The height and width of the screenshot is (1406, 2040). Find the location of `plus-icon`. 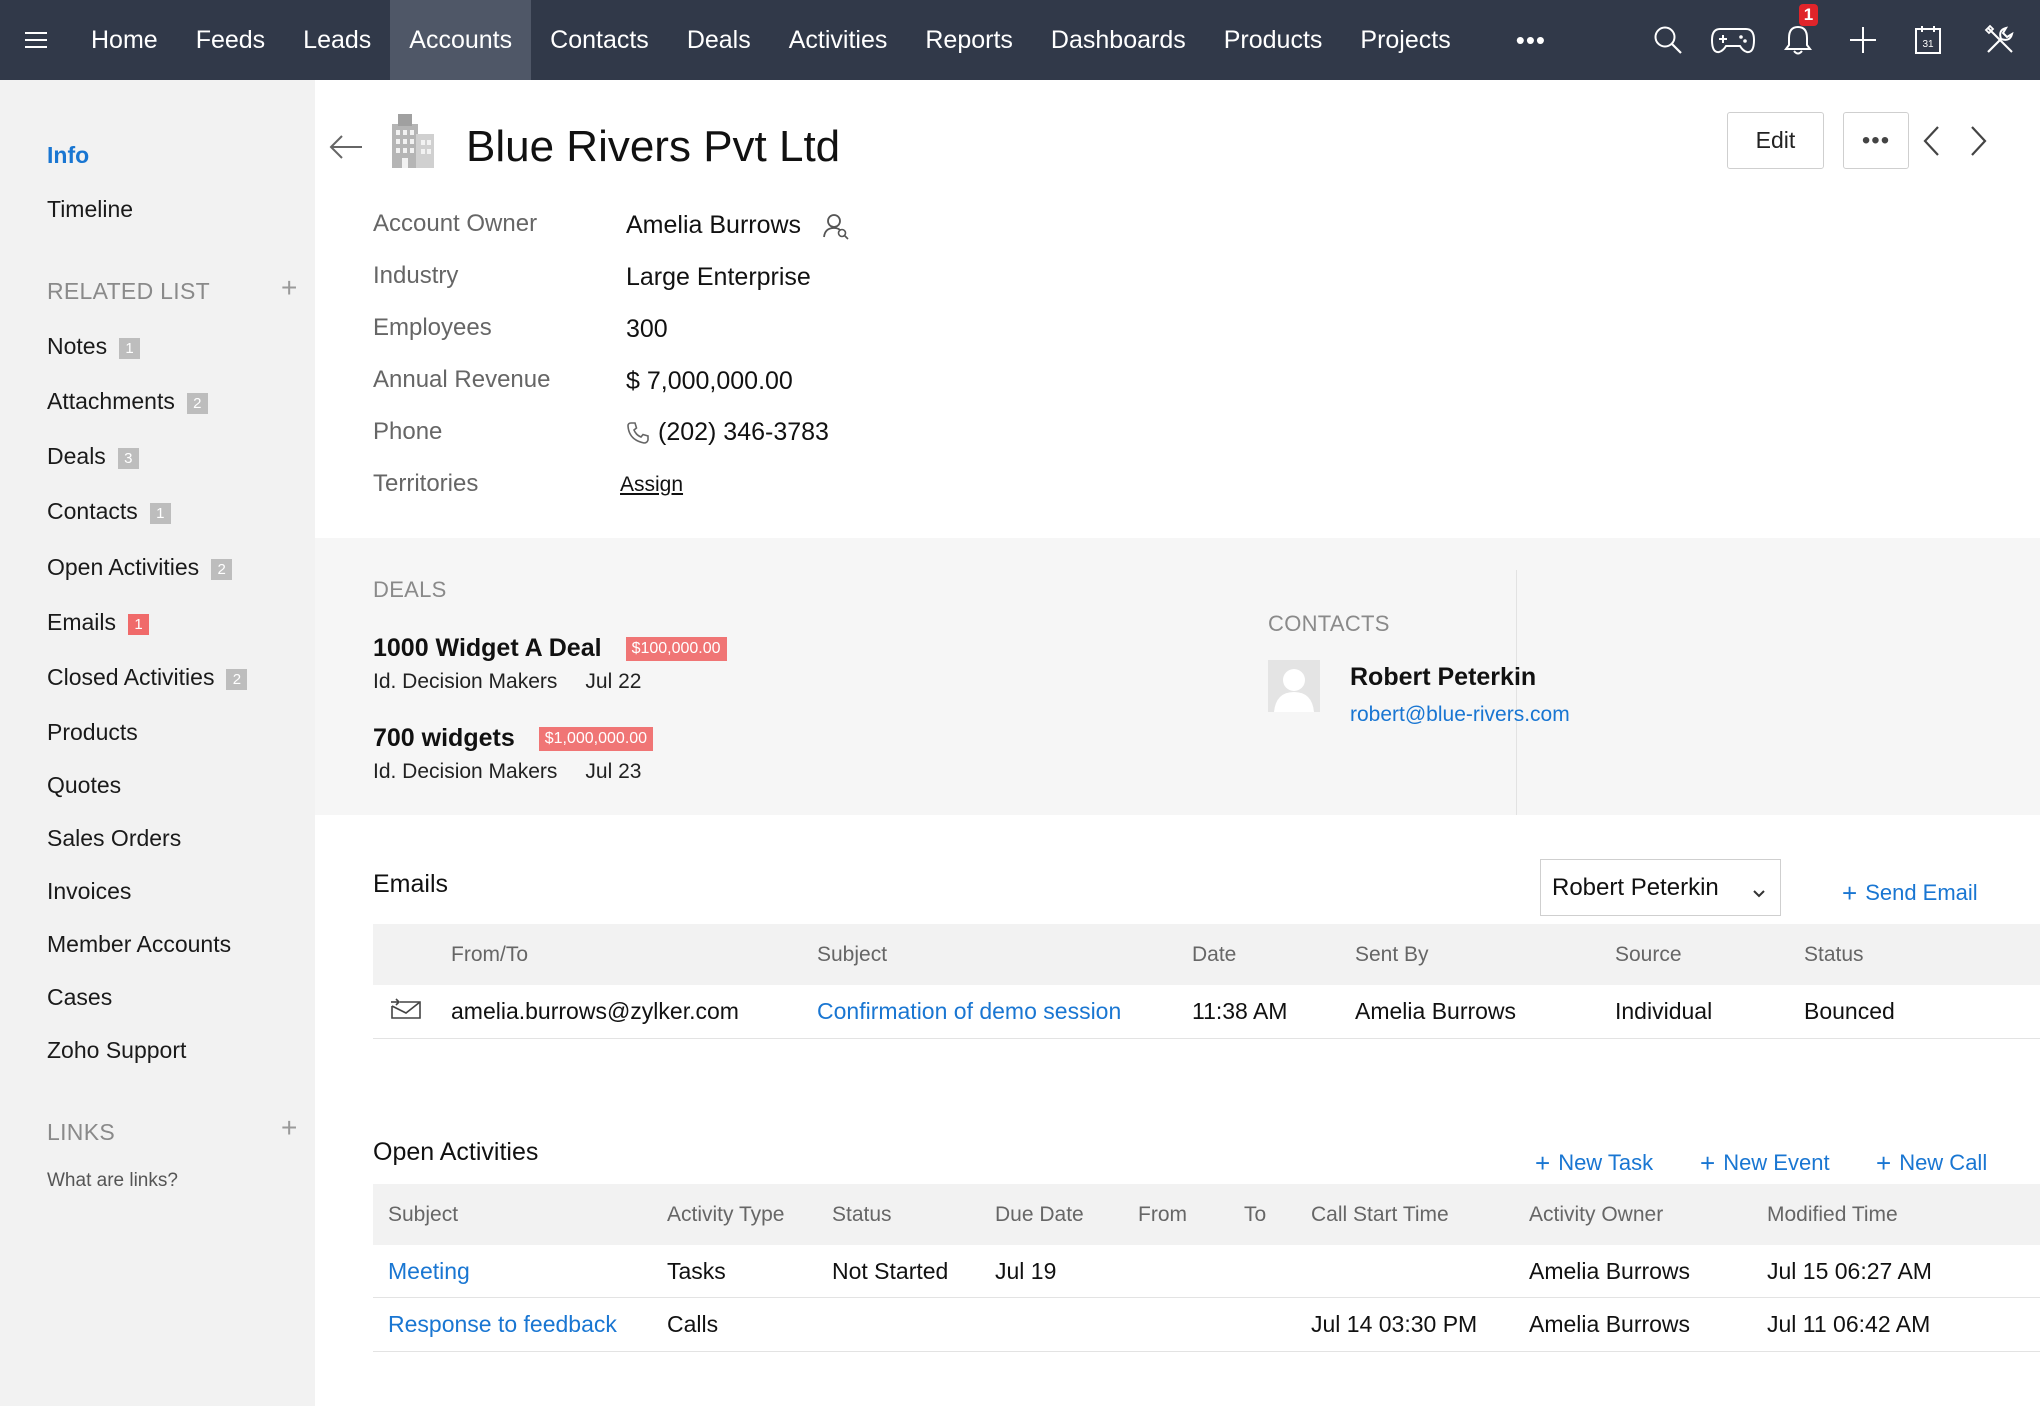

plus-icon is located at coordinates (1862, 40).